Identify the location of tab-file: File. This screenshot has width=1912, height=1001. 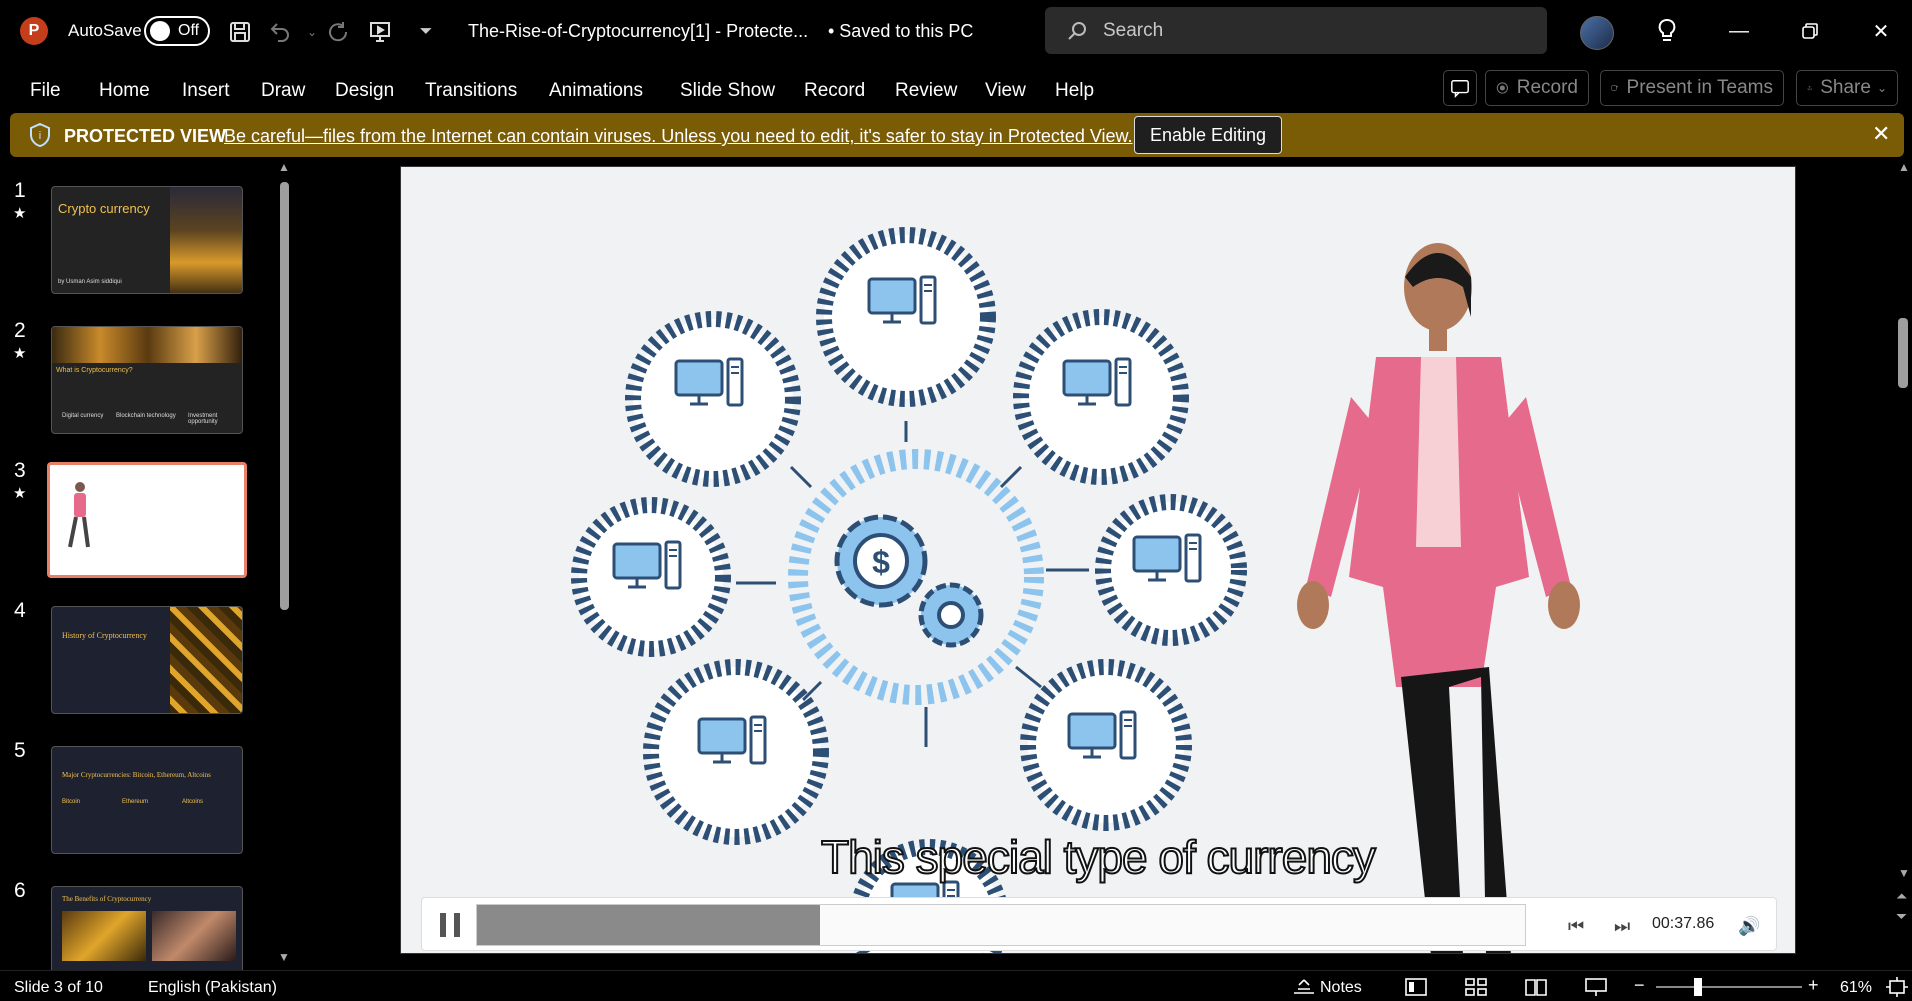
(45, 91).